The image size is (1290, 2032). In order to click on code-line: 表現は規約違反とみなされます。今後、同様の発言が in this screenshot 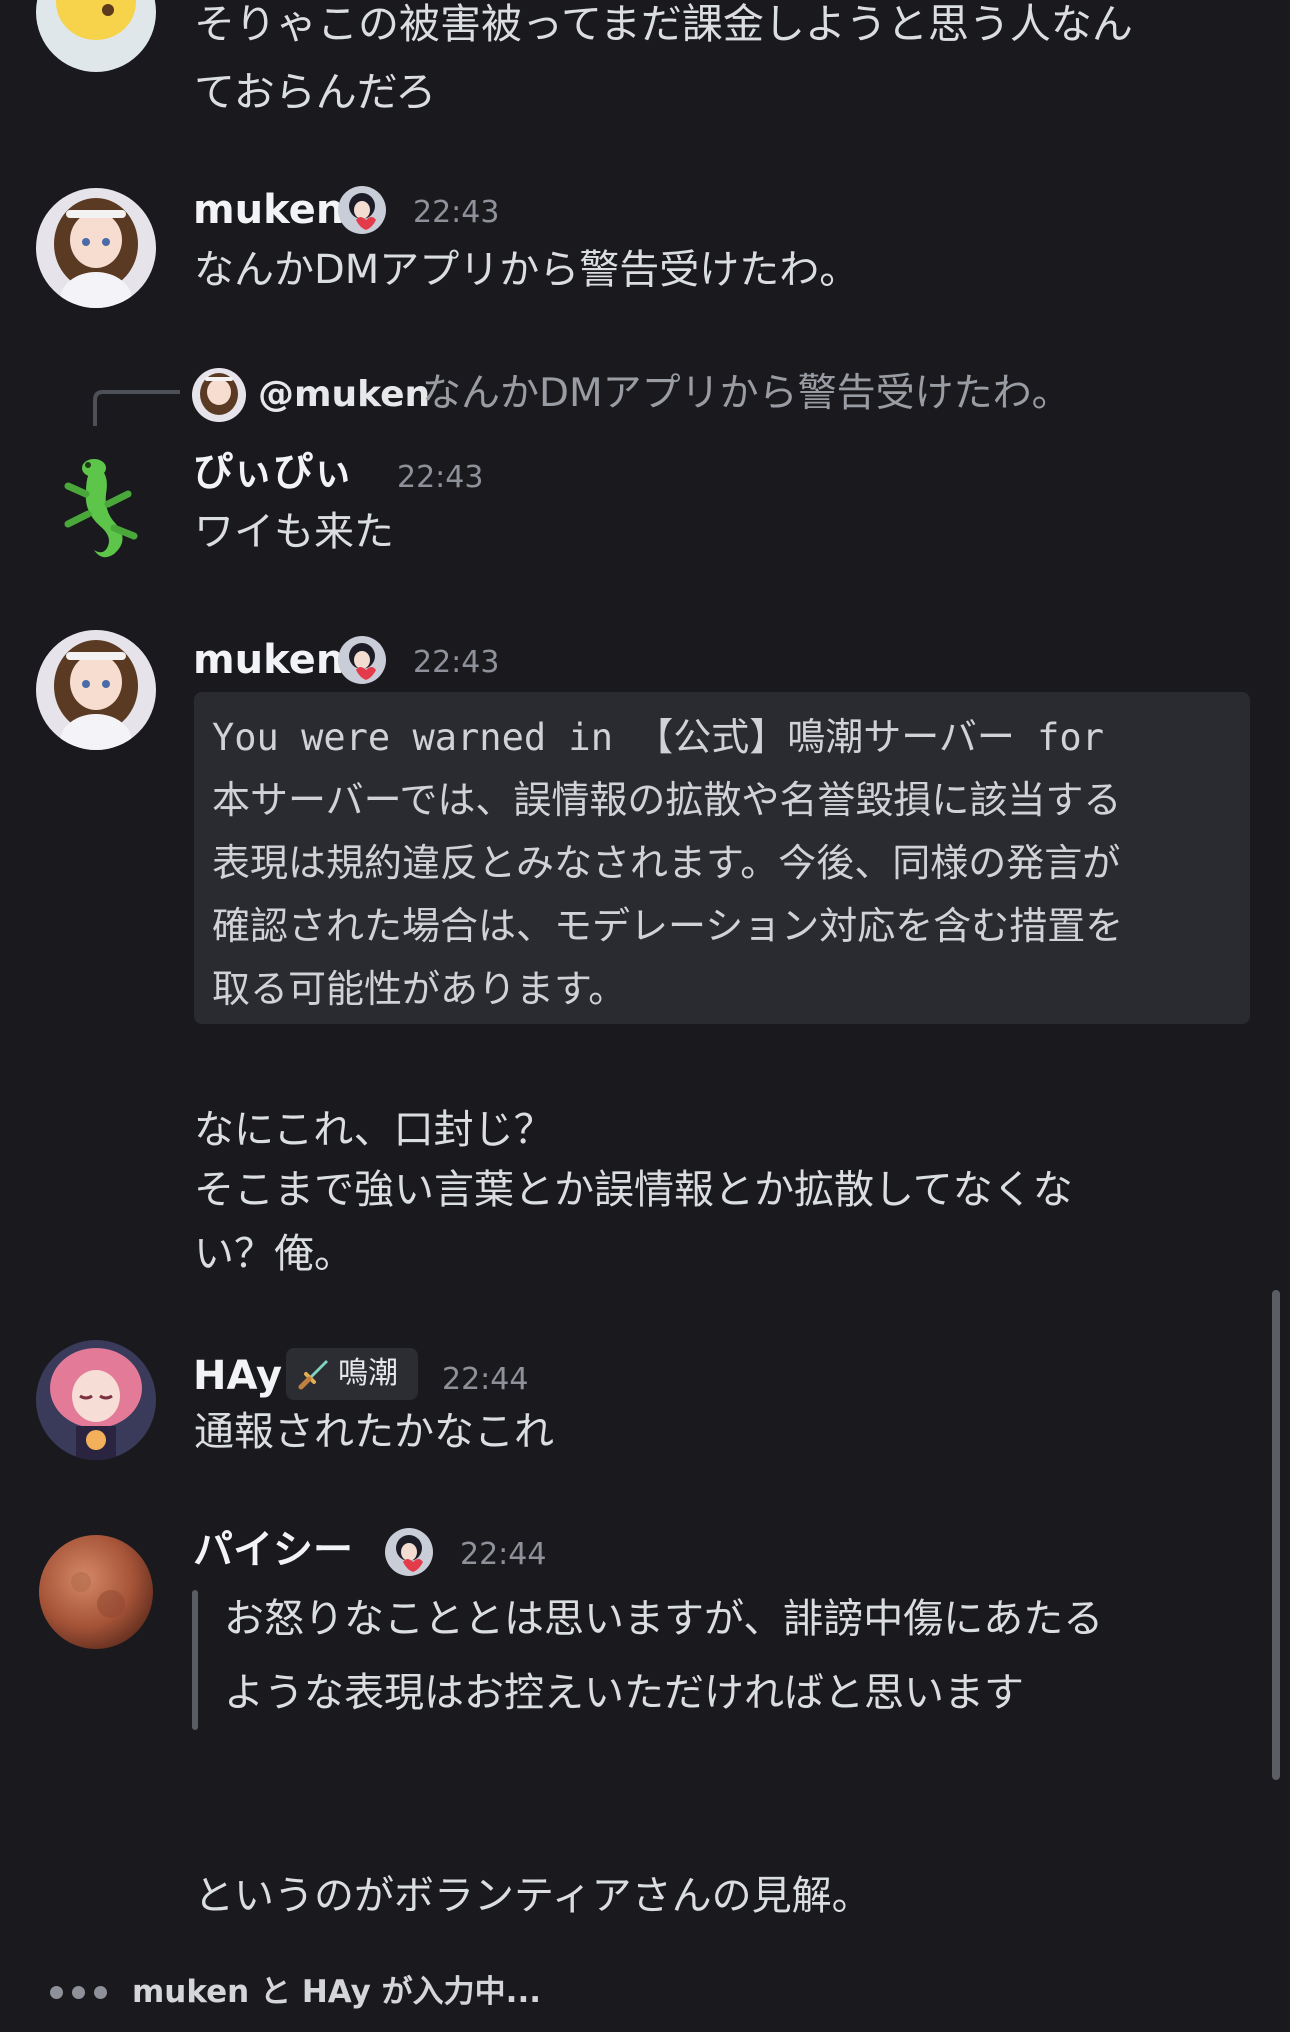, I will do `click(666, 863)`.